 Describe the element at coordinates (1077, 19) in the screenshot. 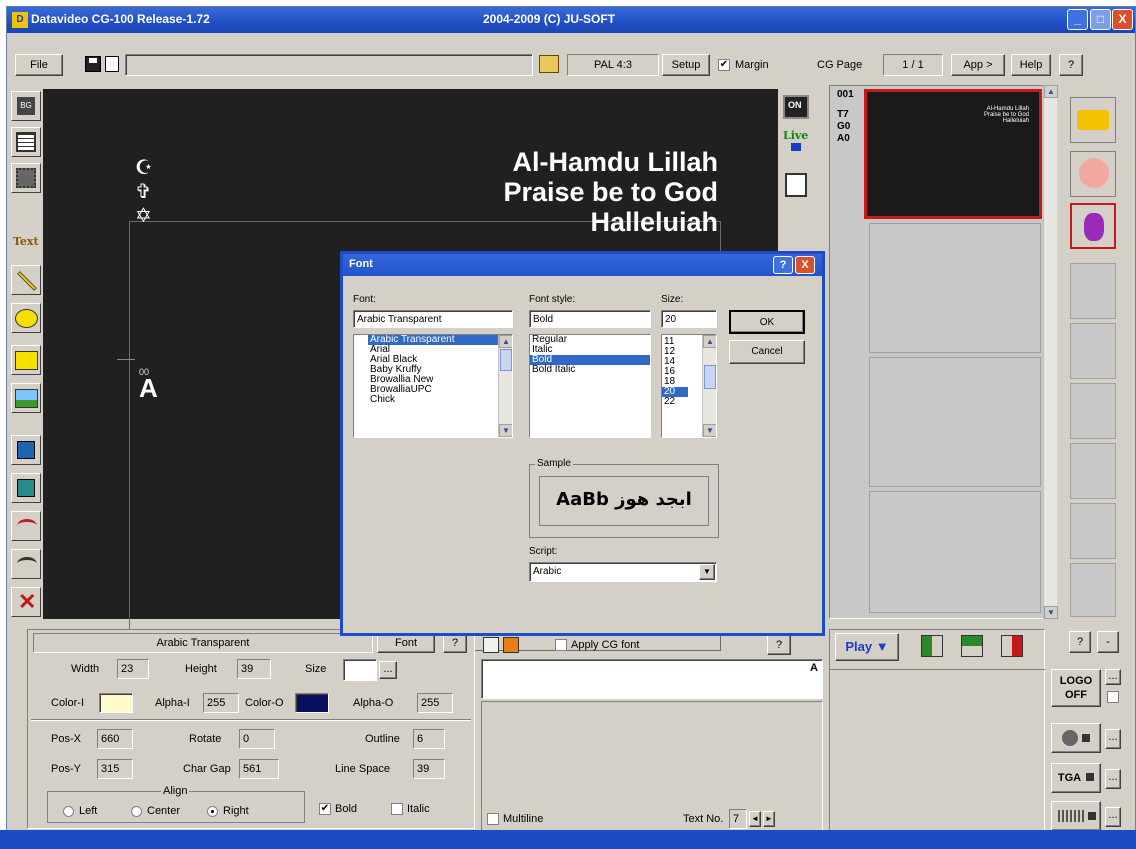

I see `minimize-button: _` at that location.